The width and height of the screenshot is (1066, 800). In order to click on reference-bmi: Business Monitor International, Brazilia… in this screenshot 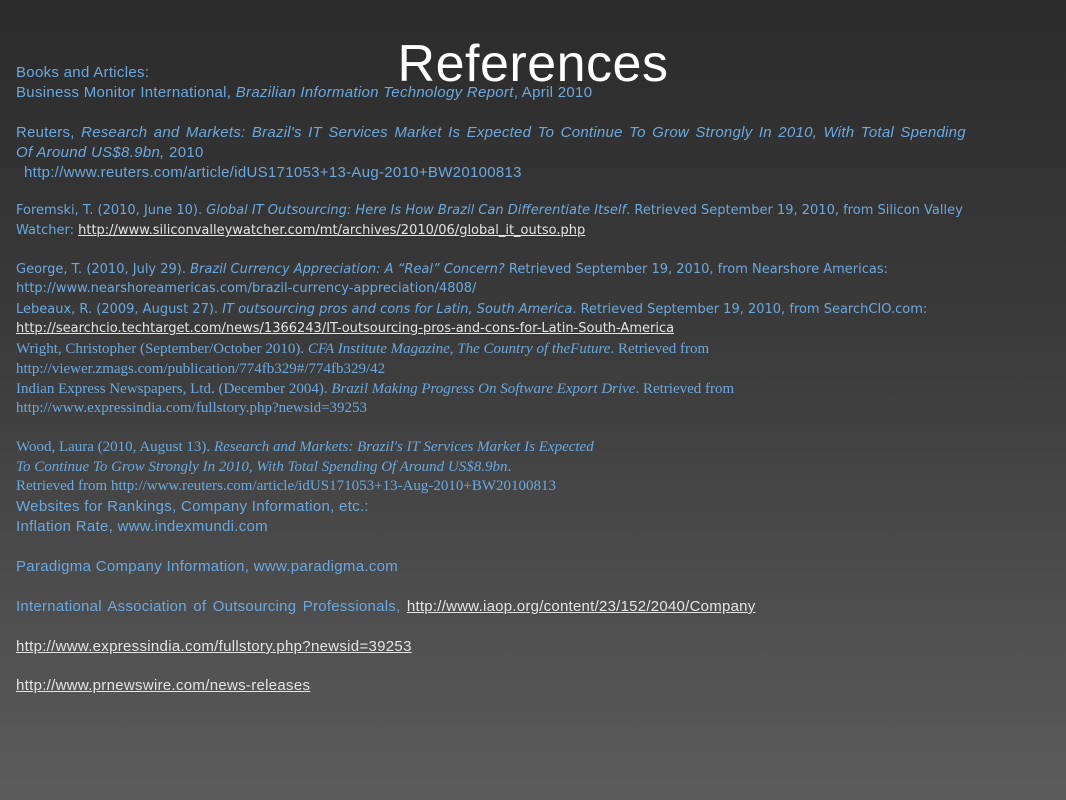, I will do `click(304, 93)`.